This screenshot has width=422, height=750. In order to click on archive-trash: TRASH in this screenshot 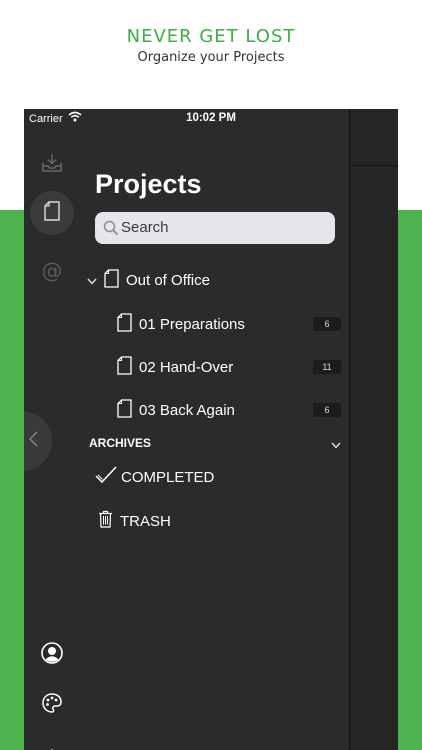, I will do `click(219, 521)`.